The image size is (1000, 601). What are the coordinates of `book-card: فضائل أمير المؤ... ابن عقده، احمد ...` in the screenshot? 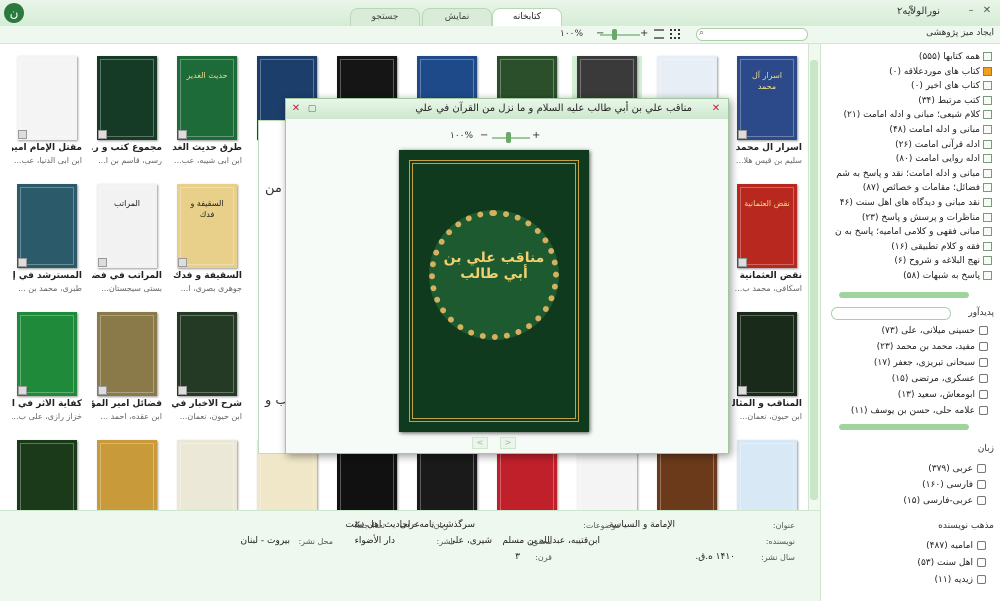 It's located at (127, 366).